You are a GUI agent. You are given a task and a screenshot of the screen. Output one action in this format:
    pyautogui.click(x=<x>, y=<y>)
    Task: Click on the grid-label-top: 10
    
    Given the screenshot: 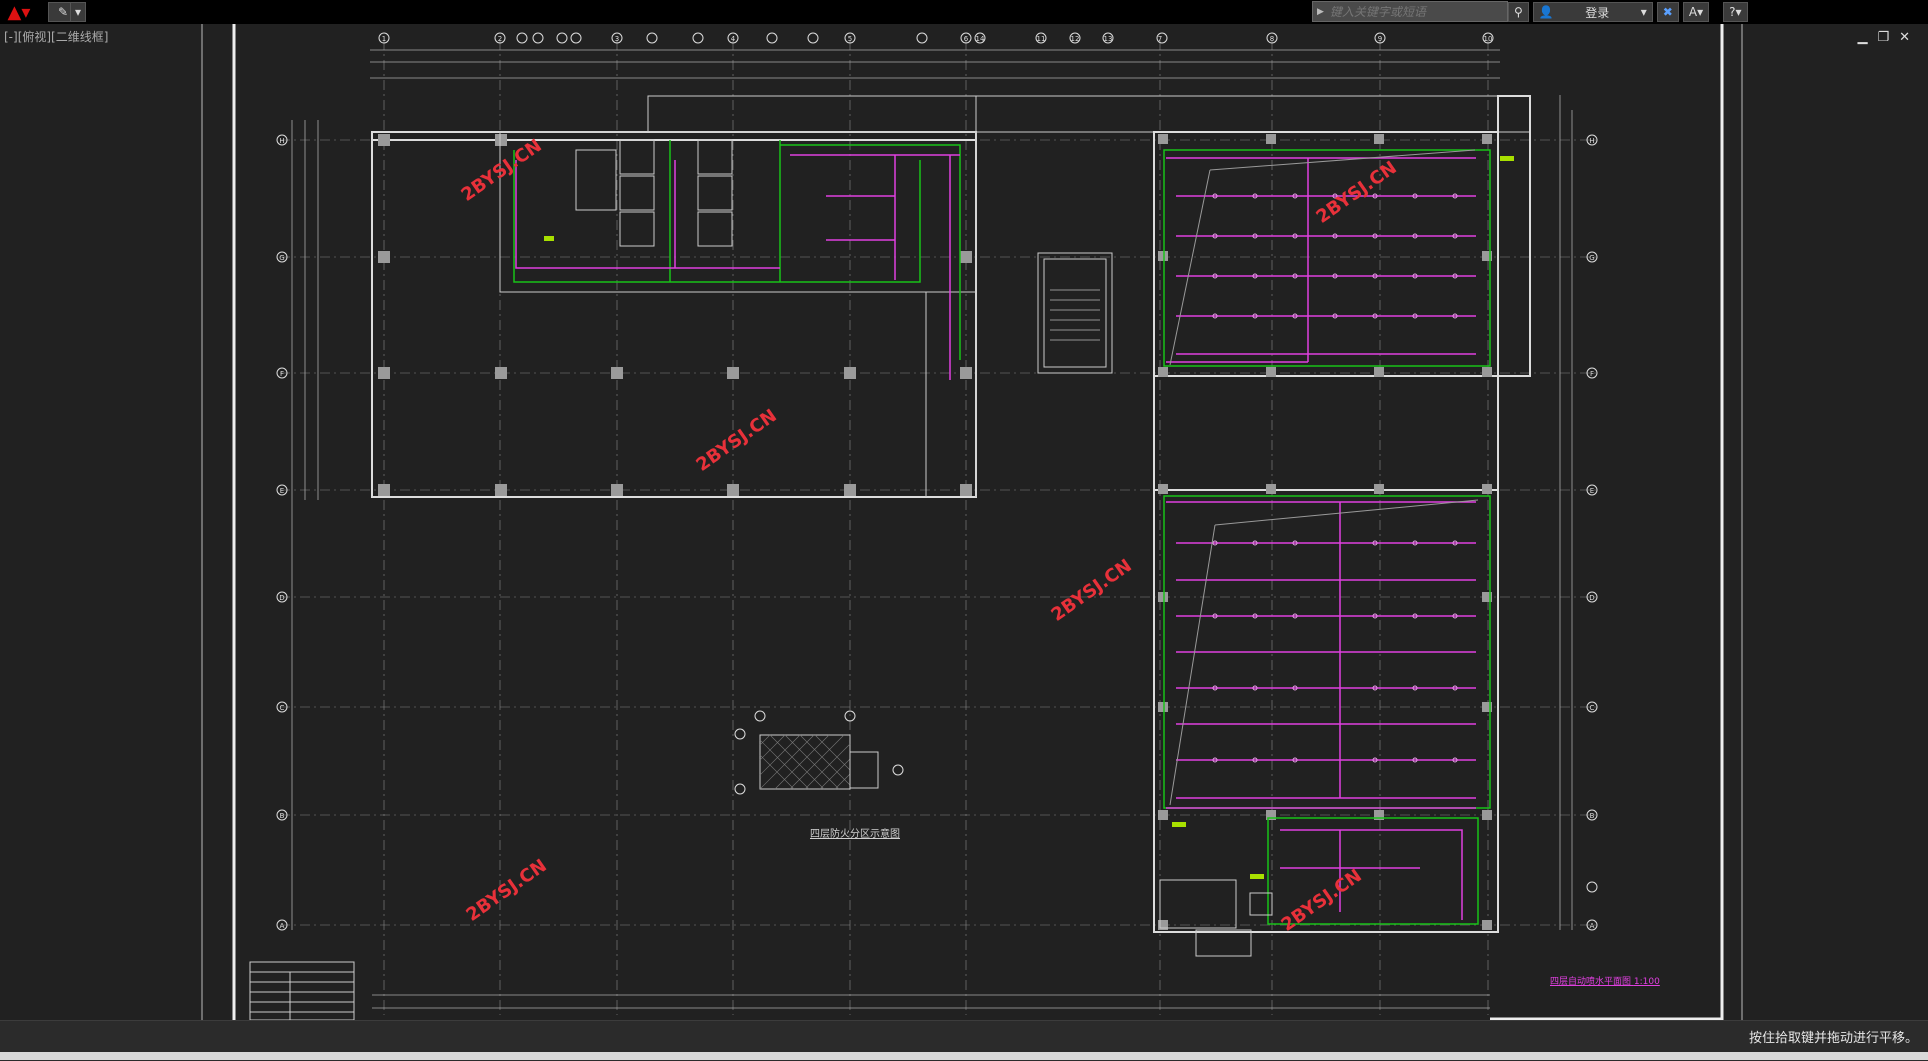 What is the action you would take?
    pyautogui.click(x=1488, y=39)
    